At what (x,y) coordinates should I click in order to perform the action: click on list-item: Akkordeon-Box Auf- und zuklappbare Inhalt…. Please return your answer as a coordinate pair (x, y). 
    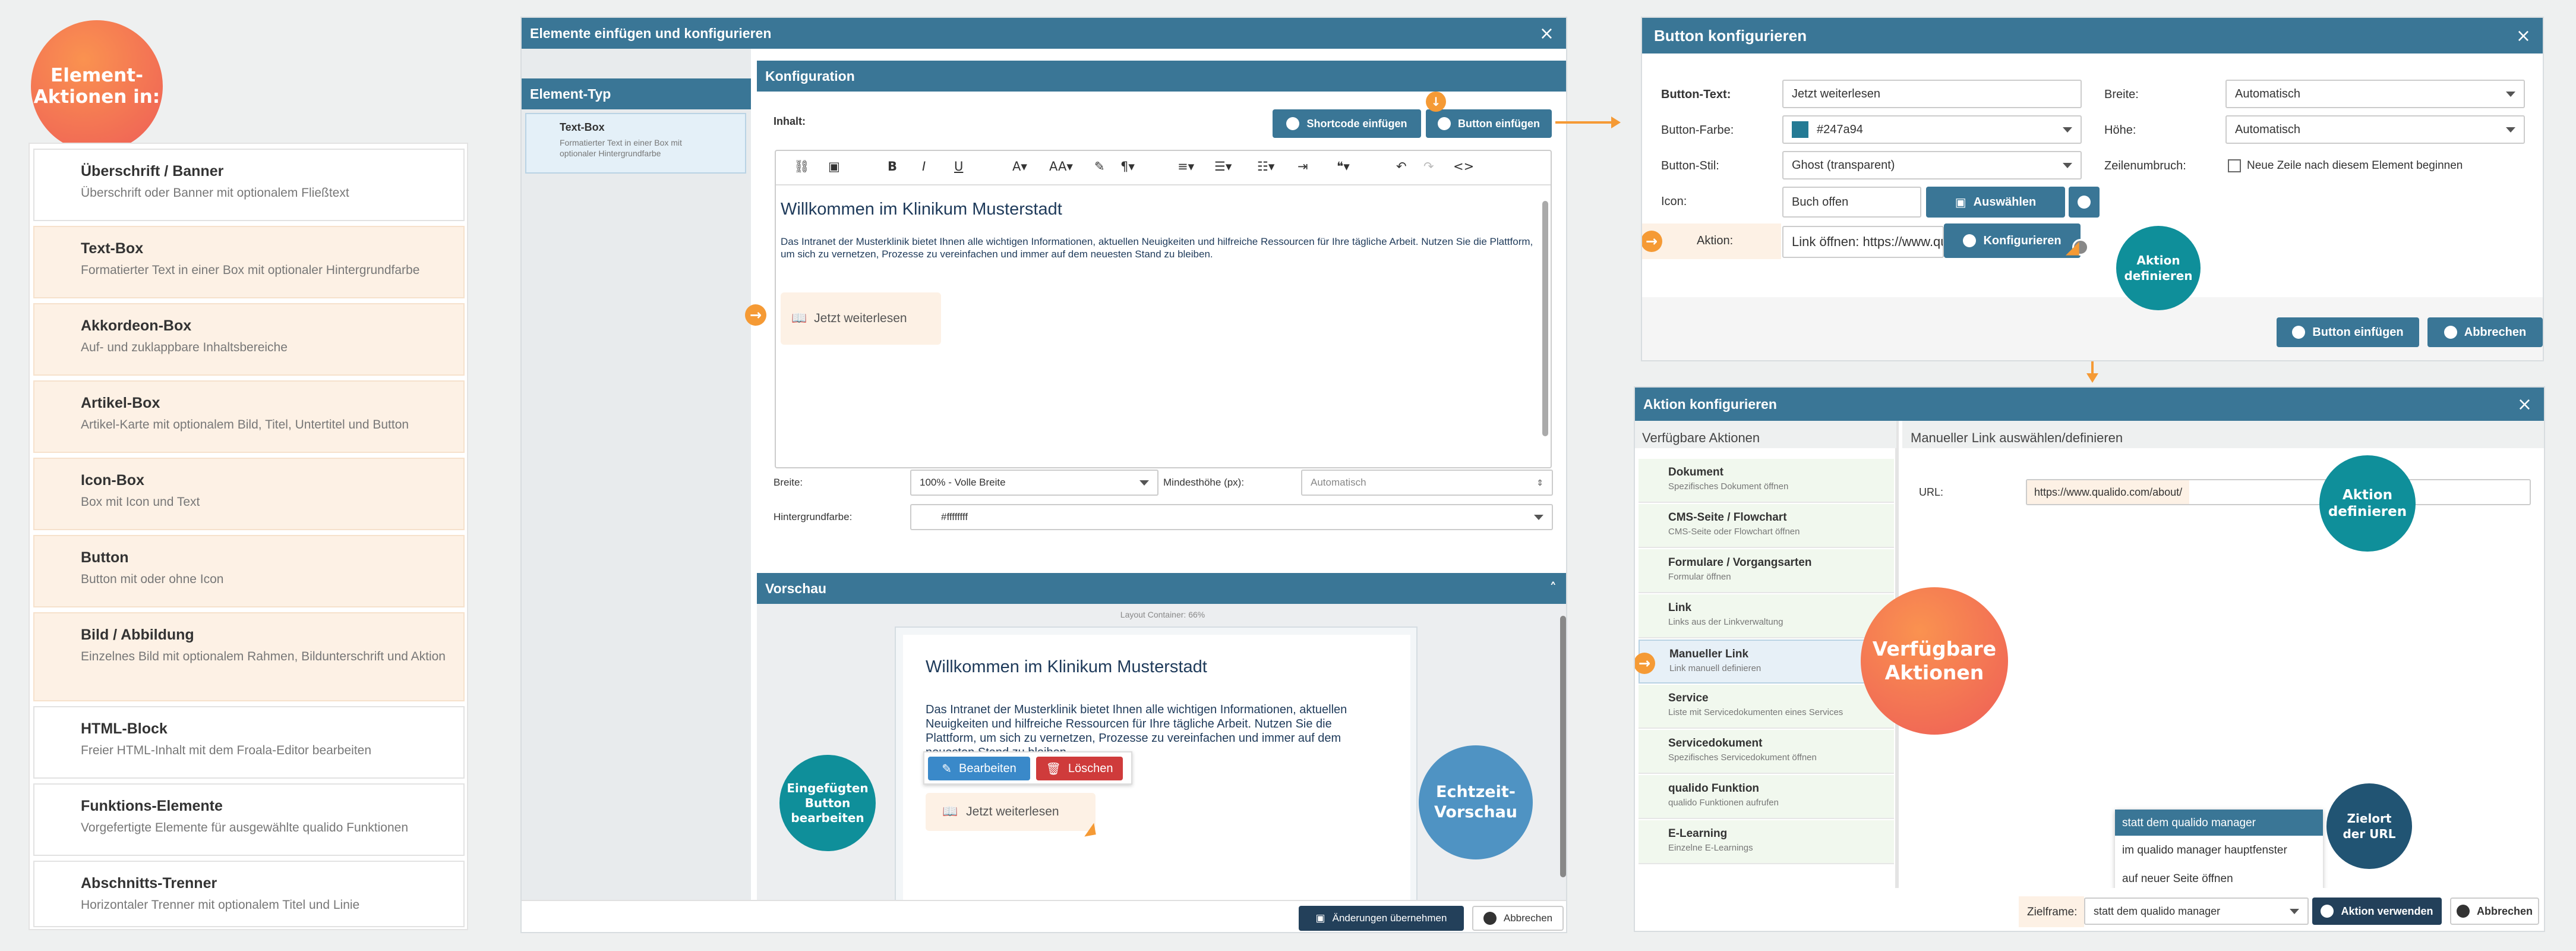
    Looking at the image, I should click on (249, 339).